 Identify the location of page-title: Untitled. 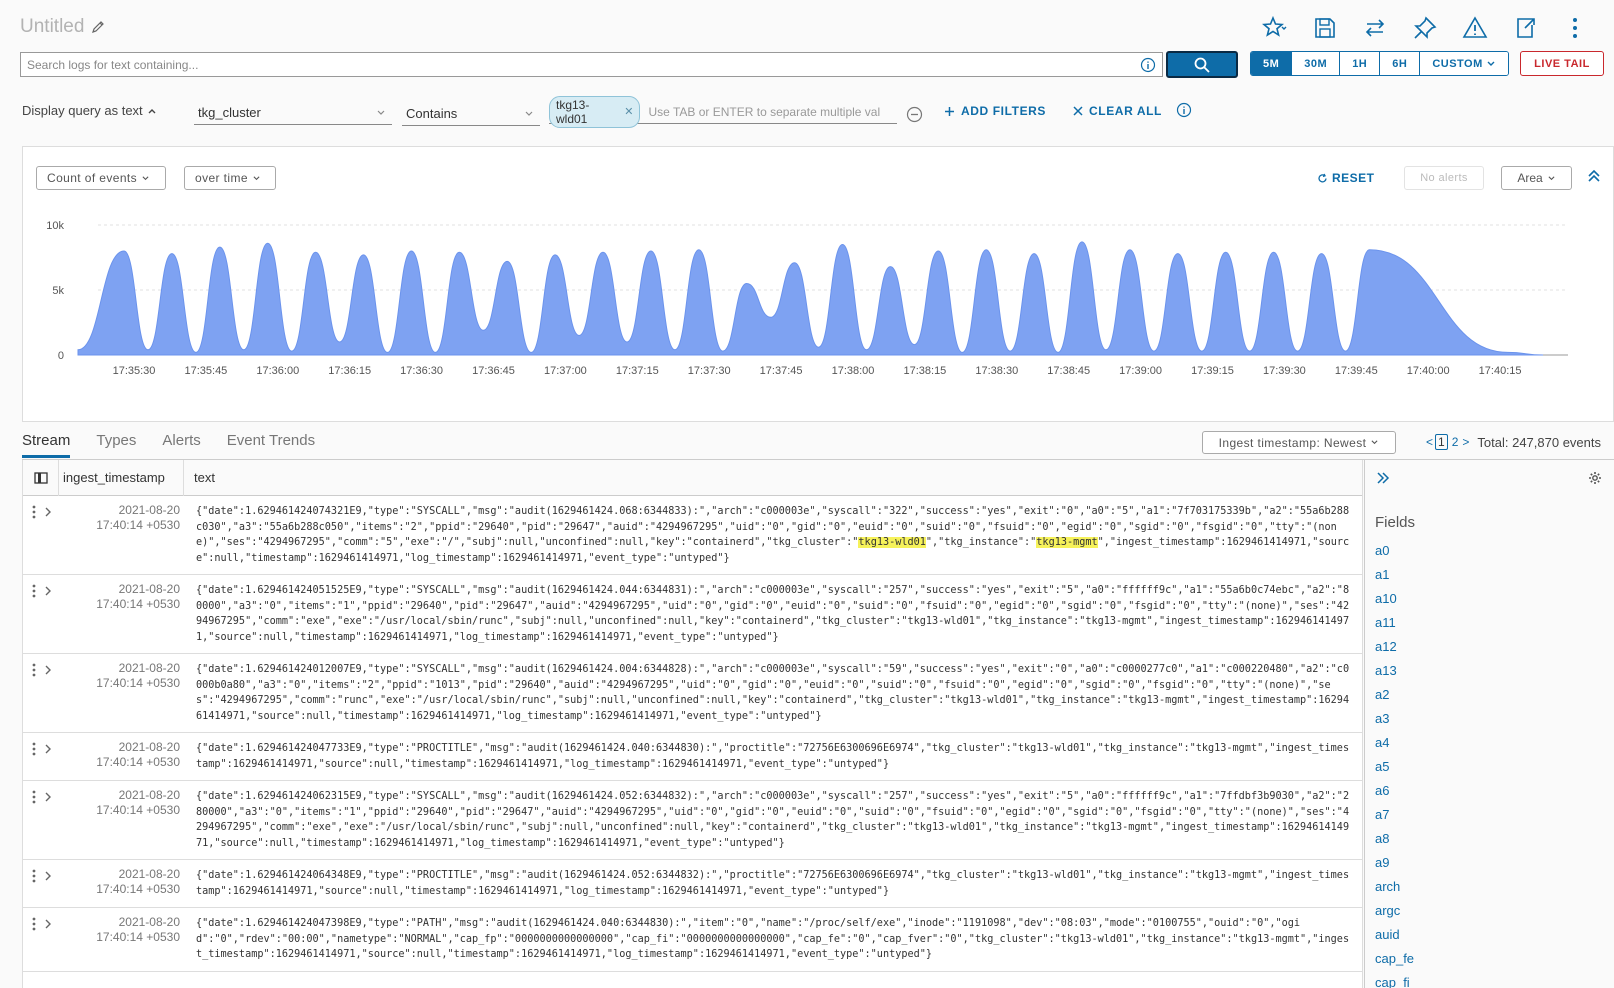
(52, 27).